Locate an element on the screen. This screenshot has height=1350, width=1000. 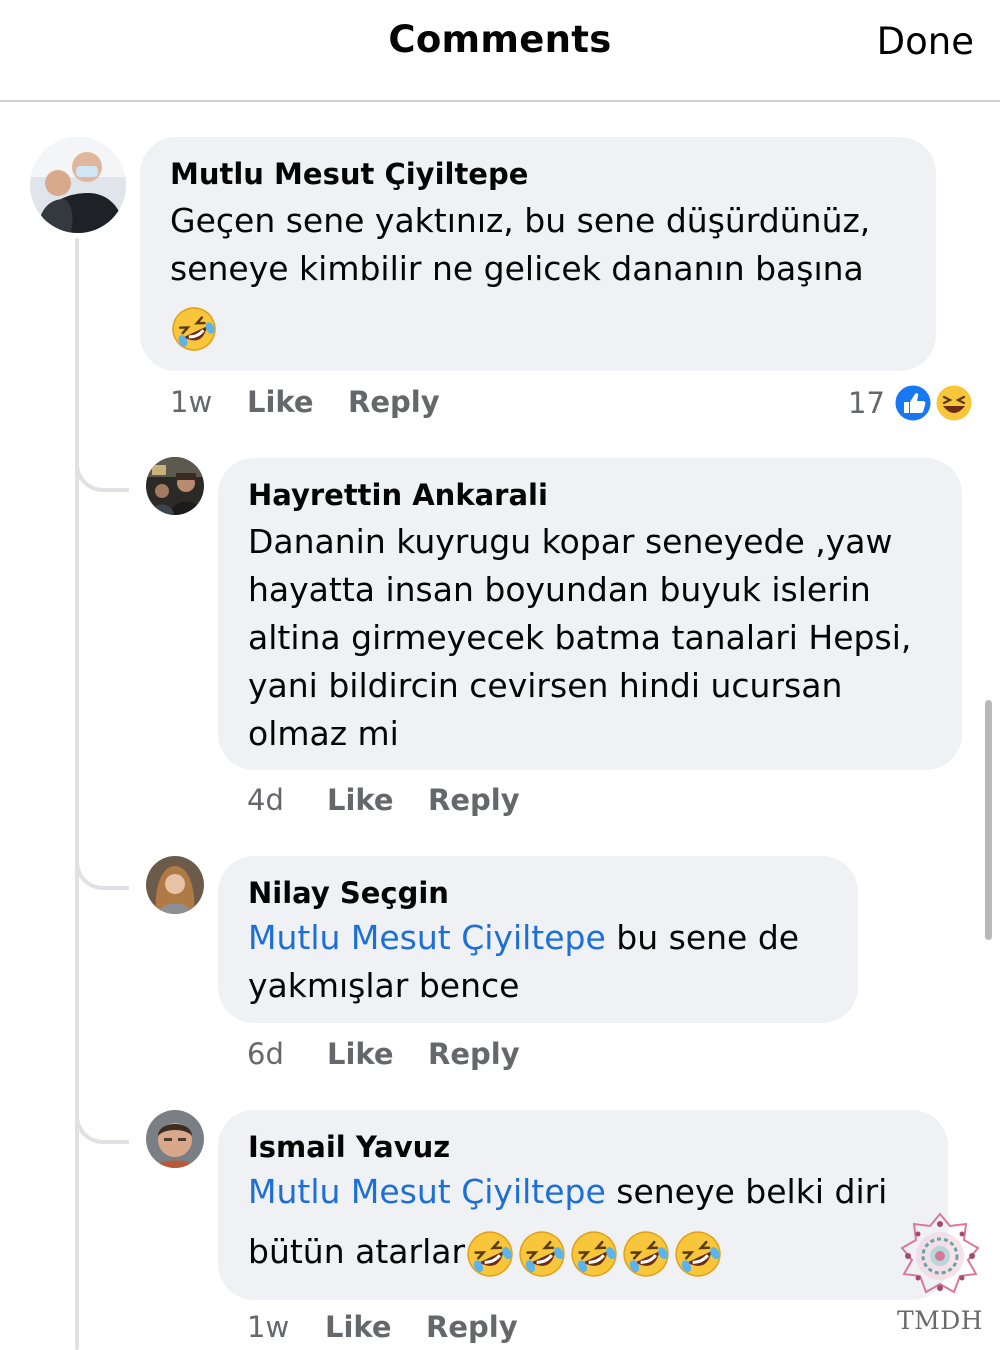
page-title: Comments is located at coordinates (500, 39).